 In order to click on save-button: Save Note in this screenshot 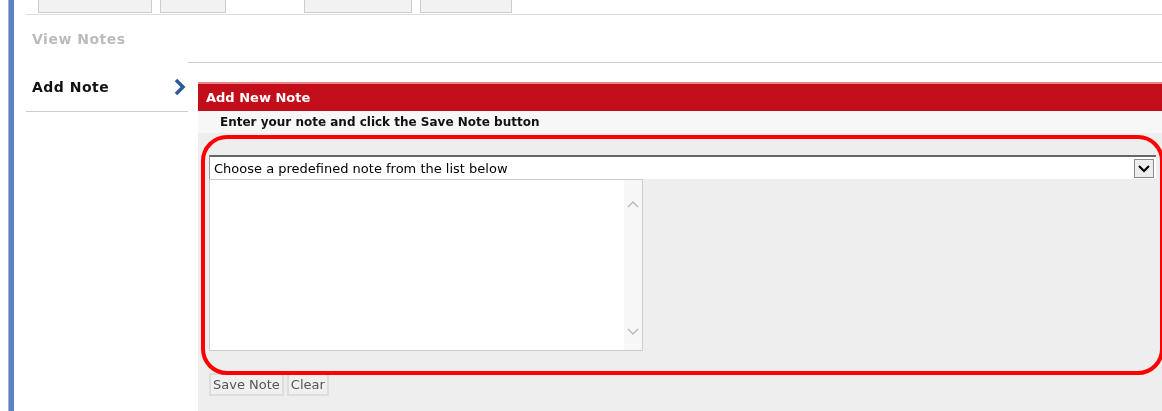, I will do `click(246, 384)`.